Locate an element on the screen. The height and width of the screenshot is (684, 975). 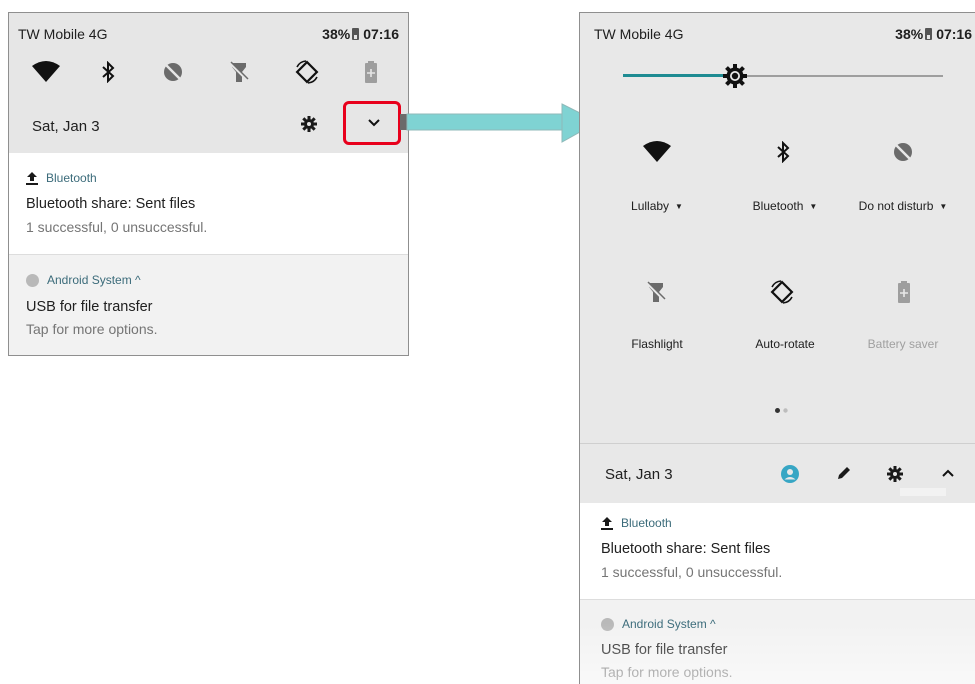
brightness-fill is located at coordinates (679, 75).